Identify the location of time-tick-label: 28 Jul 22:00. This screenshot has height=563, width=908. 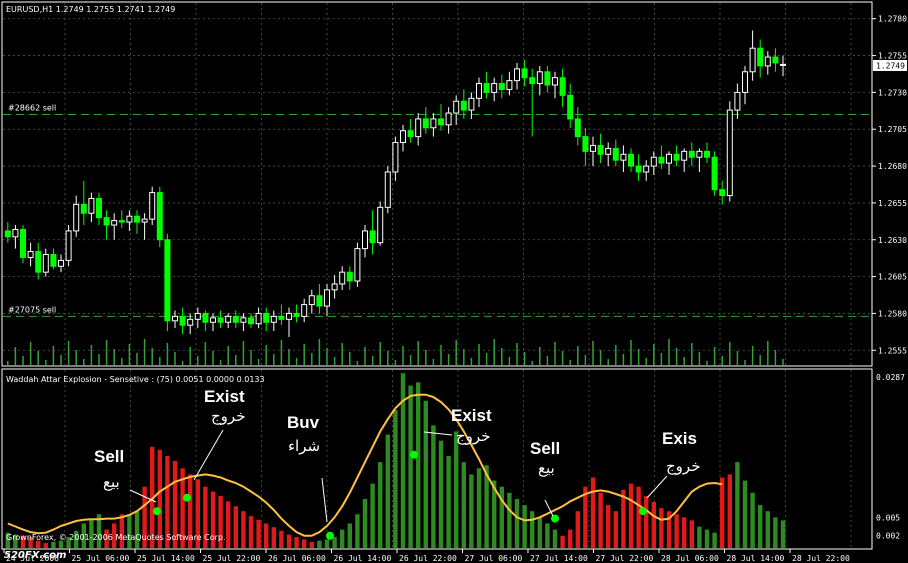
(821, 558).